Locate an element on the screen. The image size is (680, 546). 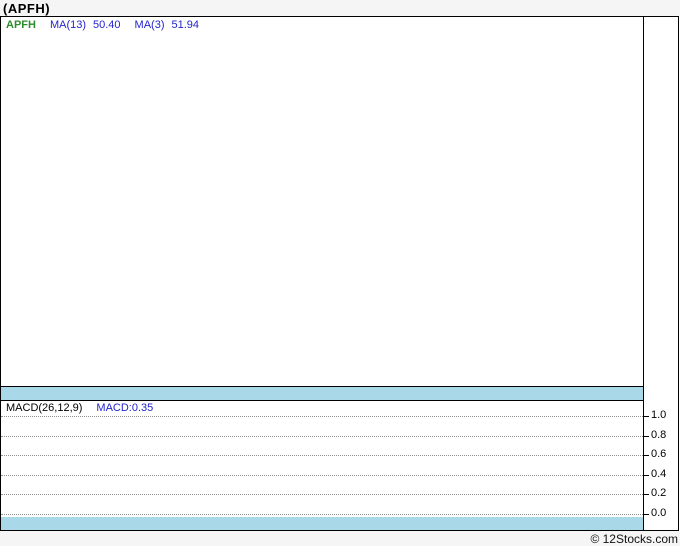
macd-tick-label: 0.8 is located at coordinates (659, 435).